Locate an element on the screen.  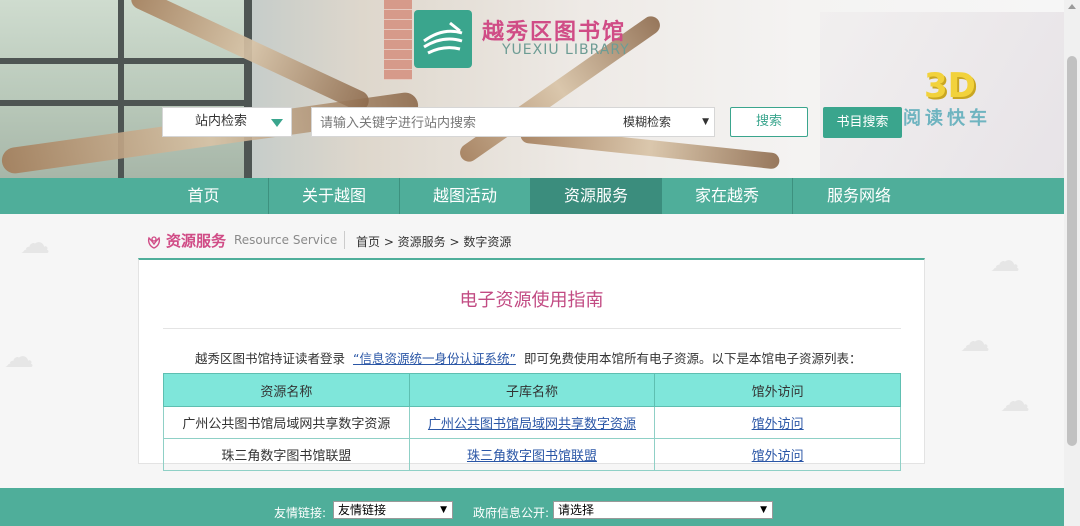
search-scope-value: 站内检索 is located at coordinates (221, 121).